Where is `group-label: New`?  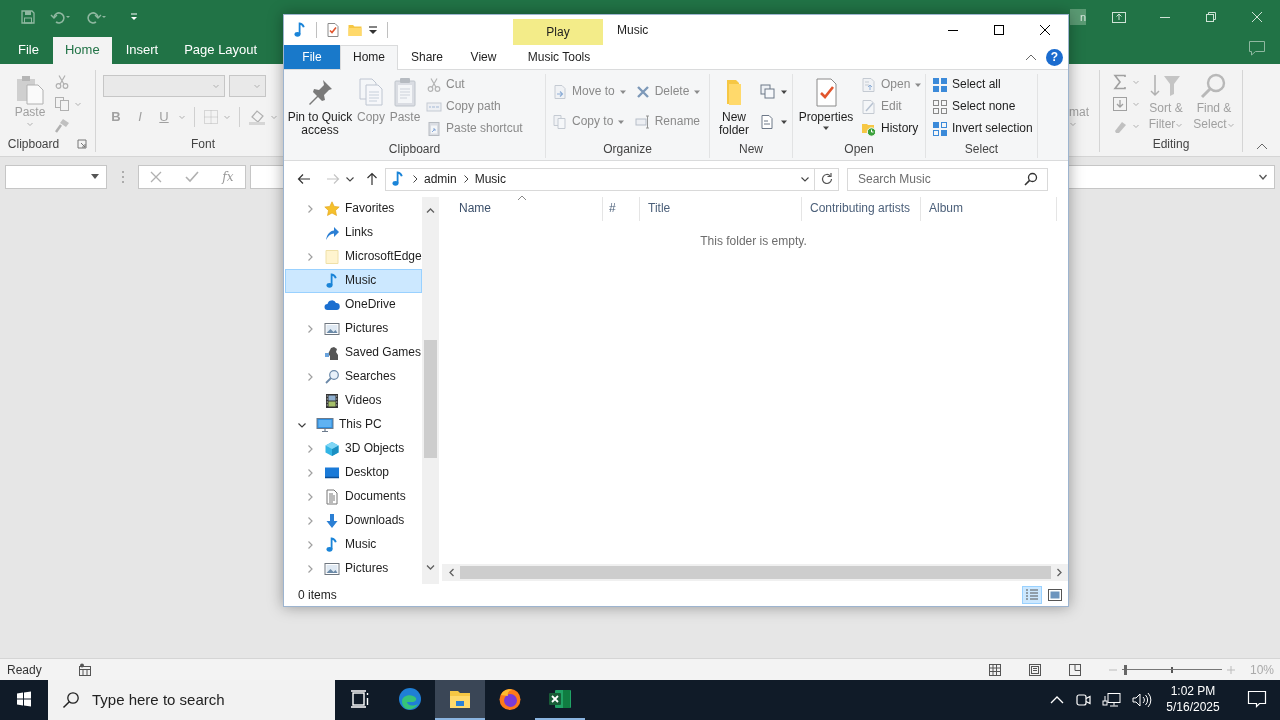 group-label: New is located at coordinates (751, 149).